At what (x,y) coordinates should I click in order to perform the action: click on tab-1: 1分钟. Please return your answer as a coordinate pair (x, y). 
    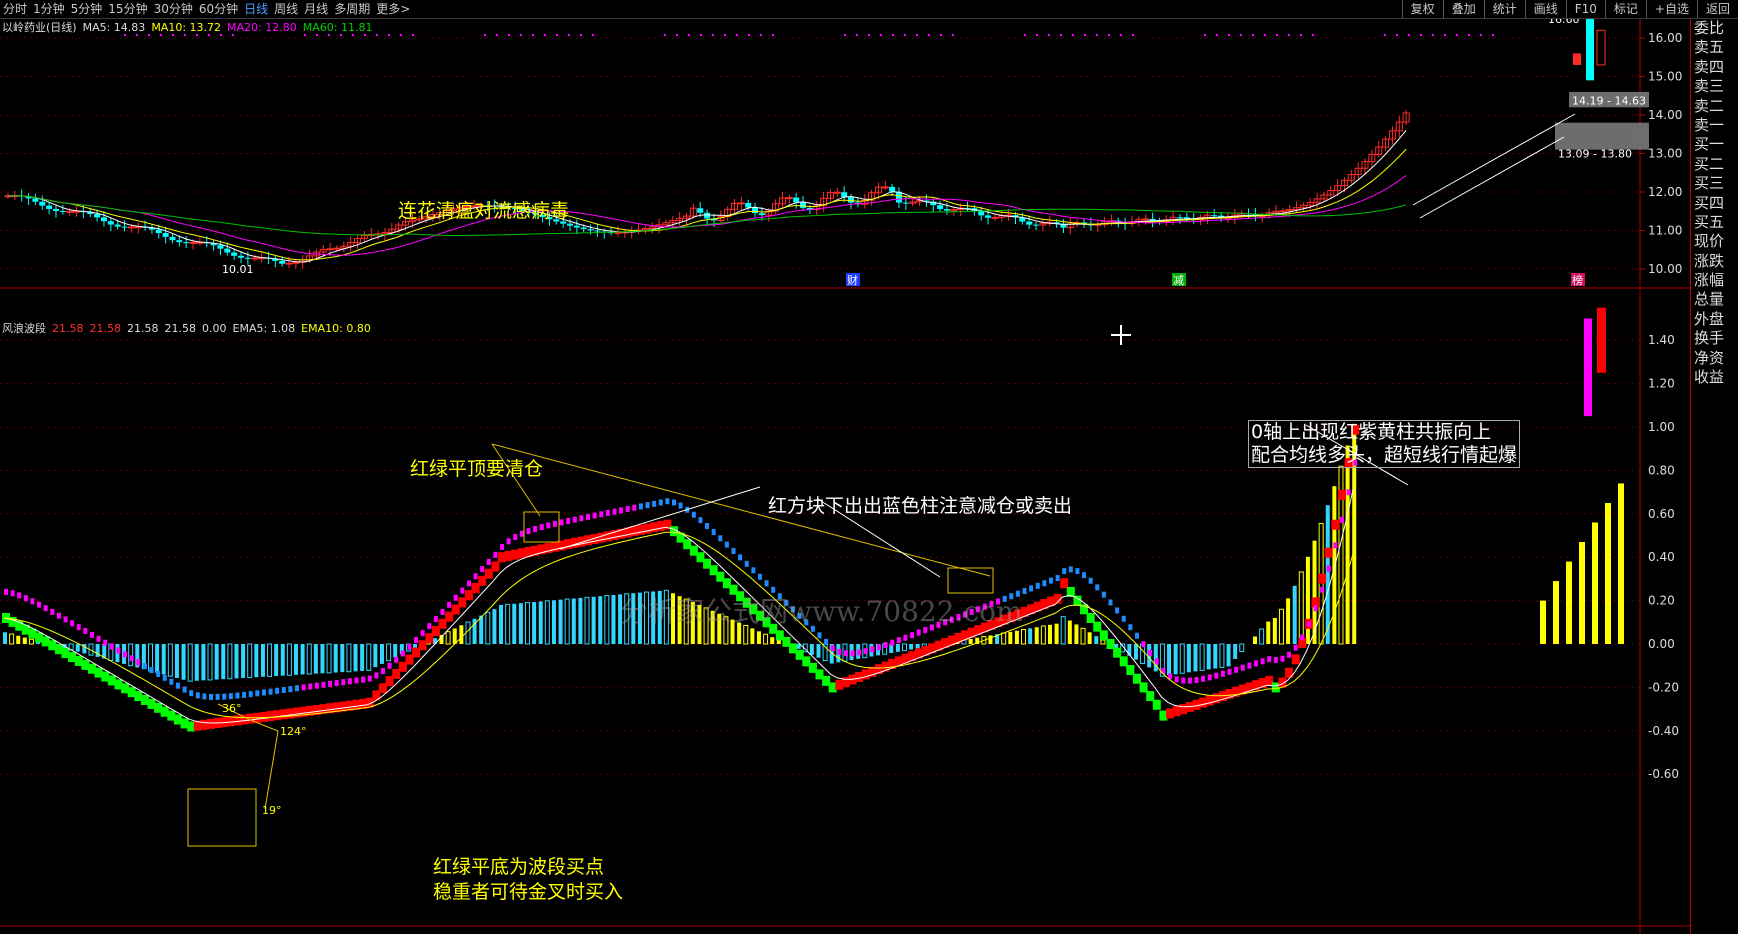
    Looking at the image, I should click on (49, 9).